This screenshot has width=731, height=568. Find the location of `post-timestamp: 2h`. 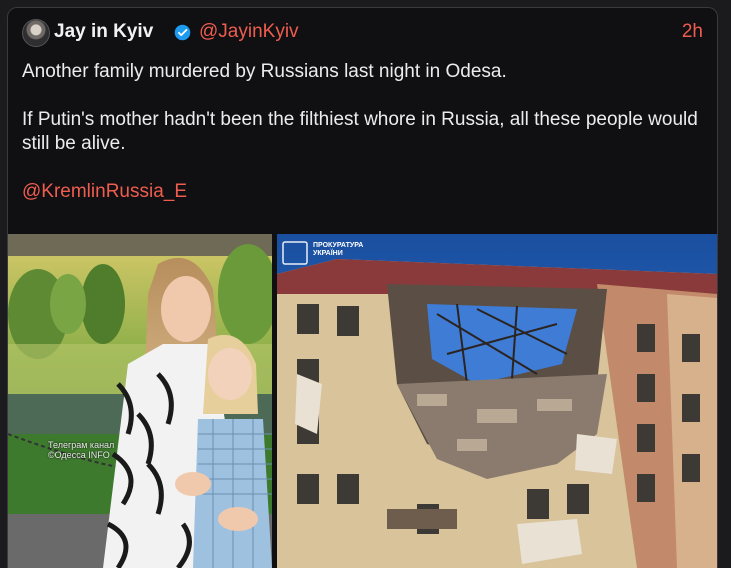

post-timestamp: 2h is located at coordinates (692, 32).